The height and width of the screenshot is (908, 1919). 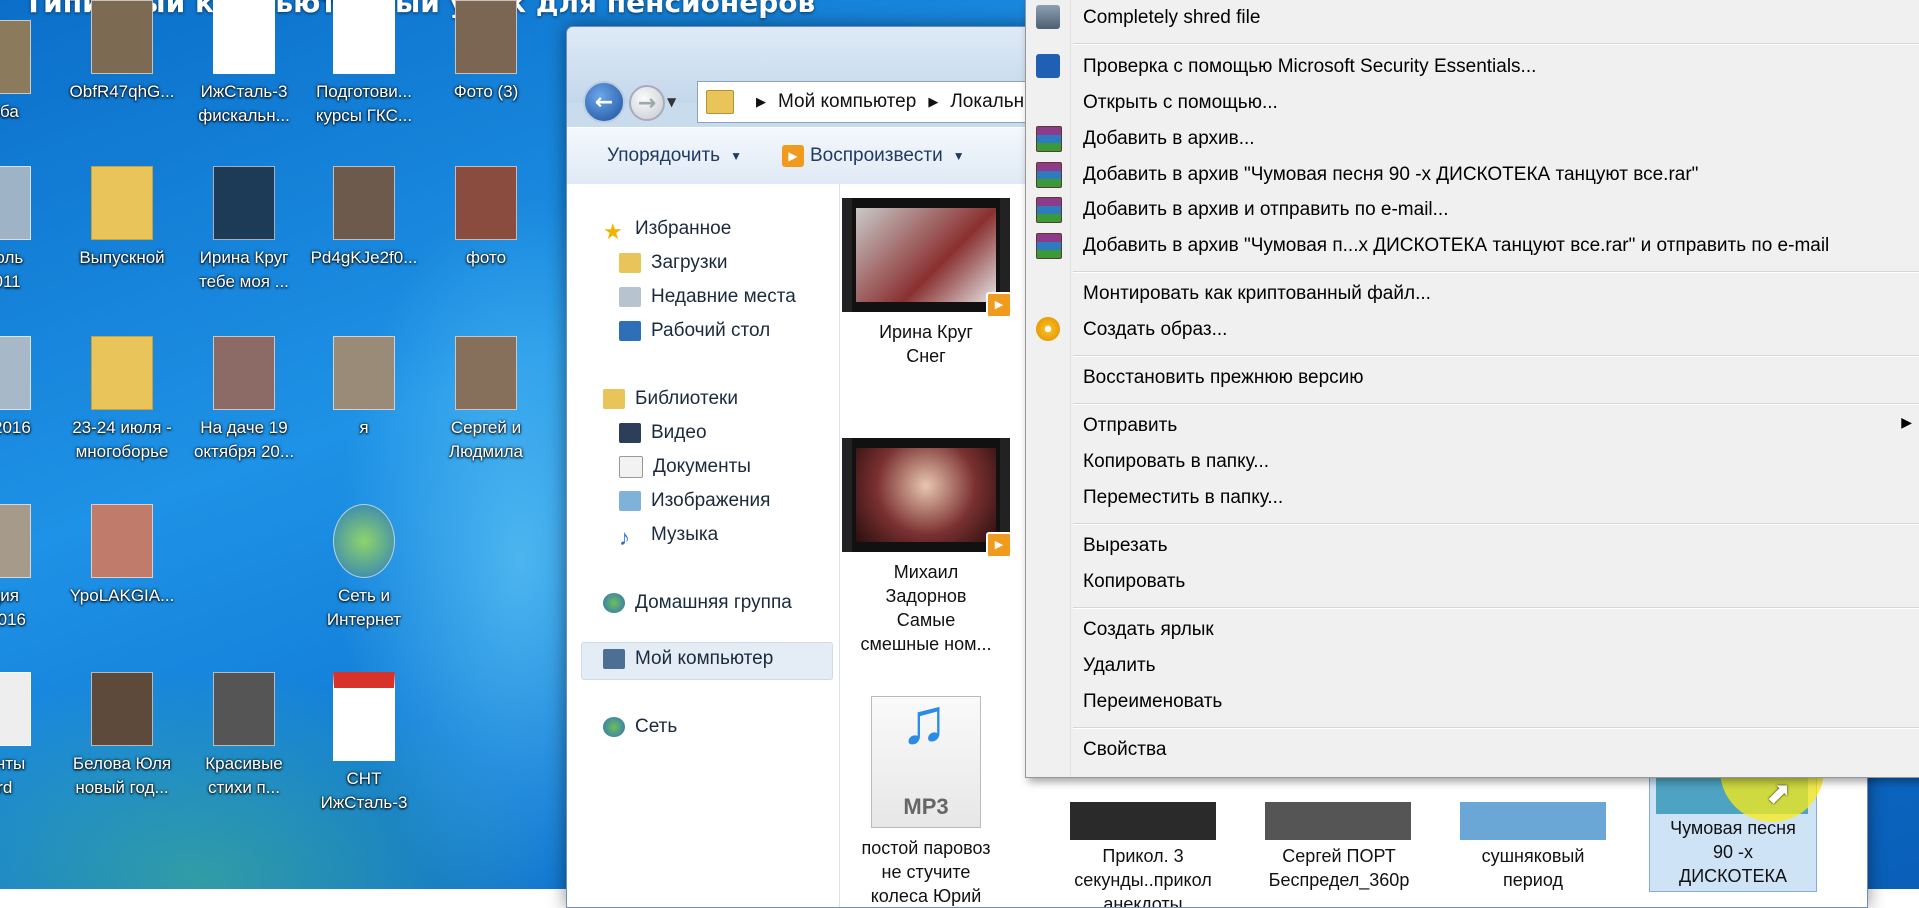 What do you see at coordinates (630, 297) in the screenshot?
I see `recent-places-icon` at bounding box center [630, 297].